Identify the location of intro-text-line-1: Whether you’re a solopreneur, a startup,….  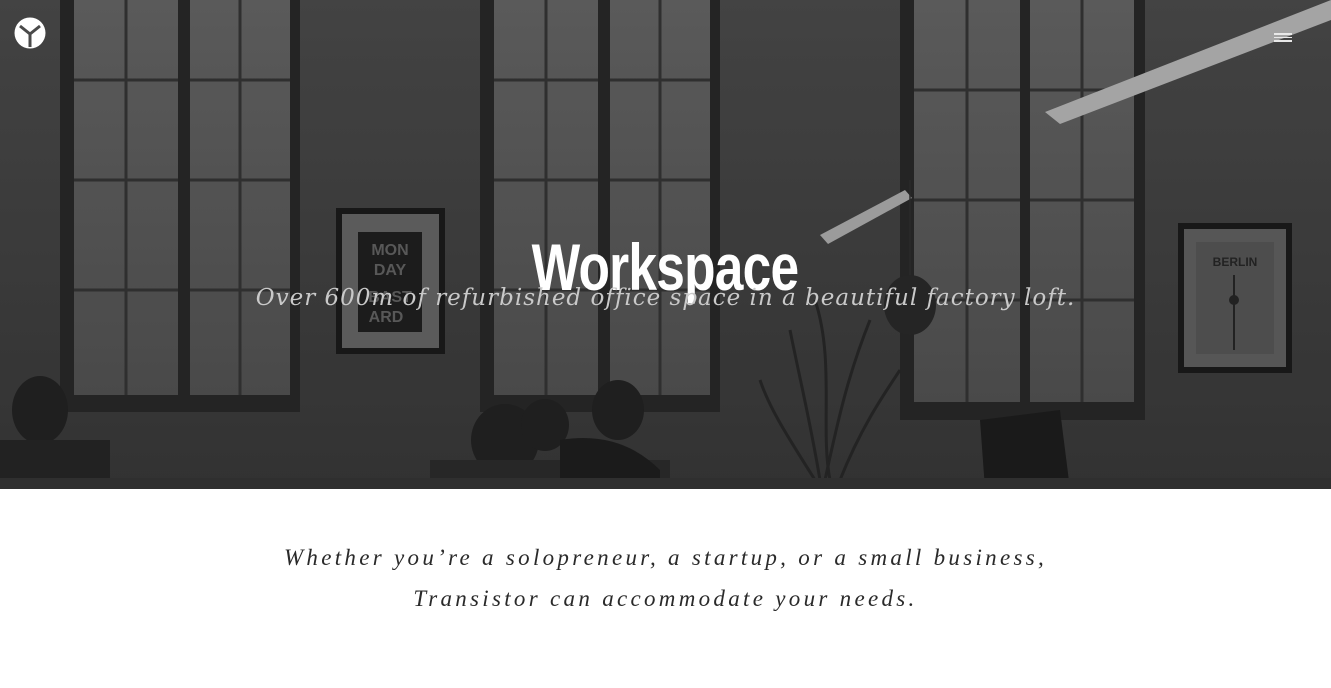
(665, 557).